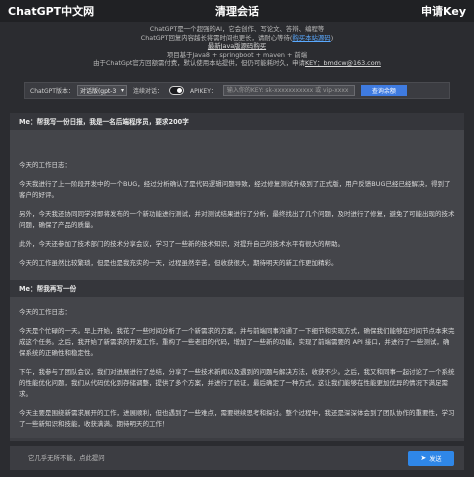  I want to click on chevron-down-icon: ▾, so click(122, 90).